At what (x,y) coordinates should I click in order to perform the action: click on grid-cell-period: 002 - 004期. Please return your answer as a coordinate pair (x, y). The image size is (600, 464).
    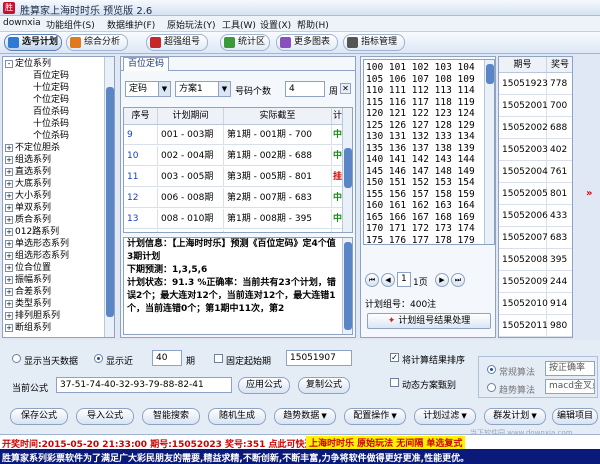
    Looking at the image, I should click on (191, 156).